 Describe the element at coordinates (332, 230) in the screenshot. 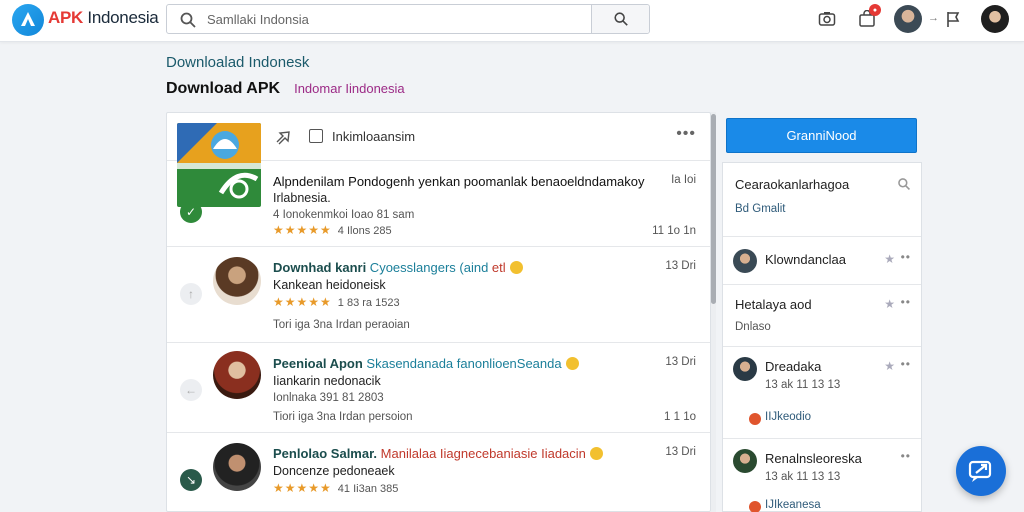

I see `item-rating: ★★★★★ 4 Ilons 285` at that location.